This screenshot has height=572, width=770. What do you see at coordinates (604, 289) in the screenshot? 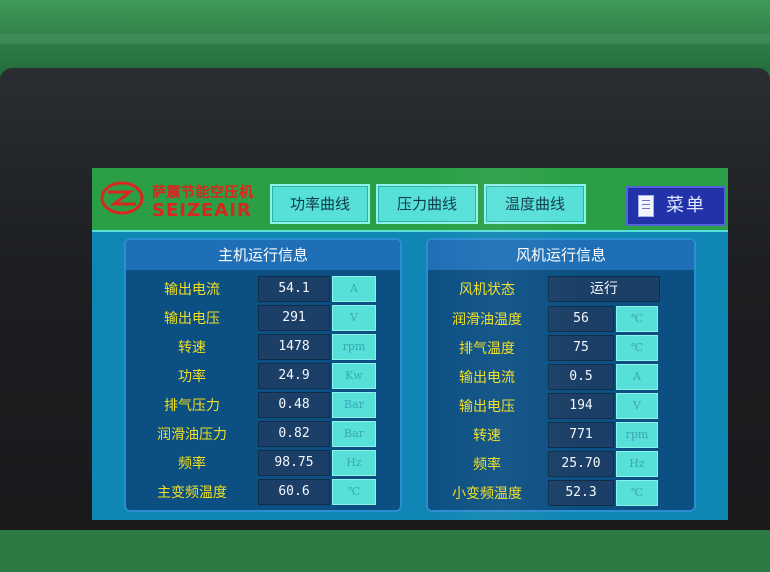
I see `fan-status-value: 运行` at bounding box center [604, 289].